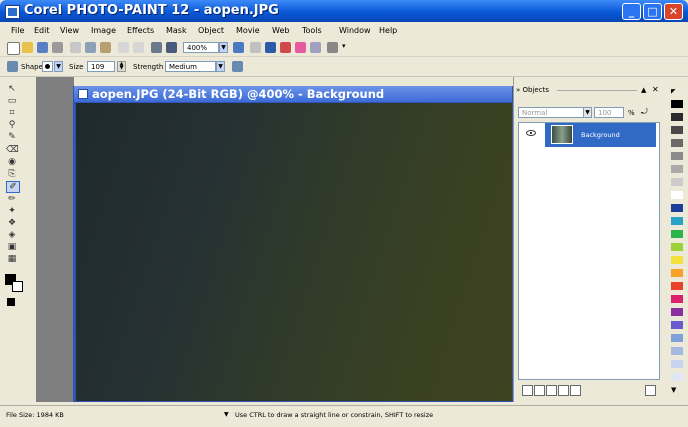  I want to click on strength-dropdown-icon: ▼, so click(220, 66).